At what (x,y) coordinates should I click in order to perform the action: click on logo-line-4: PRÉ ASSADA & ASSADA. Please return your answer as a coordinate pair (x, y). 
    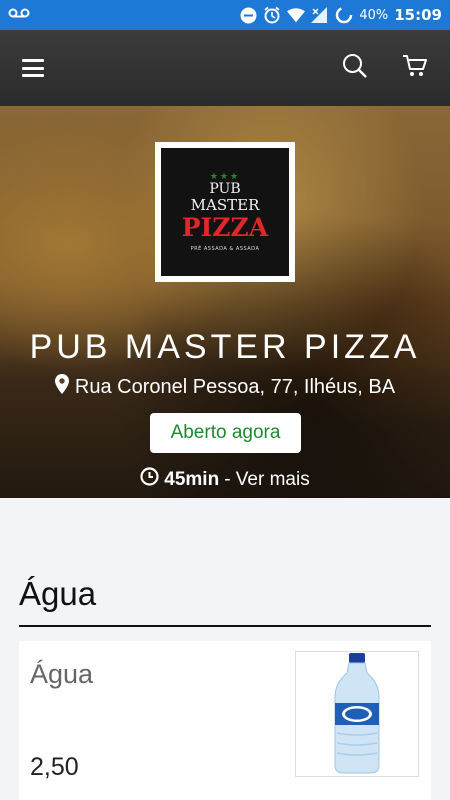
    Looking at the image, I should click on (225, 249).